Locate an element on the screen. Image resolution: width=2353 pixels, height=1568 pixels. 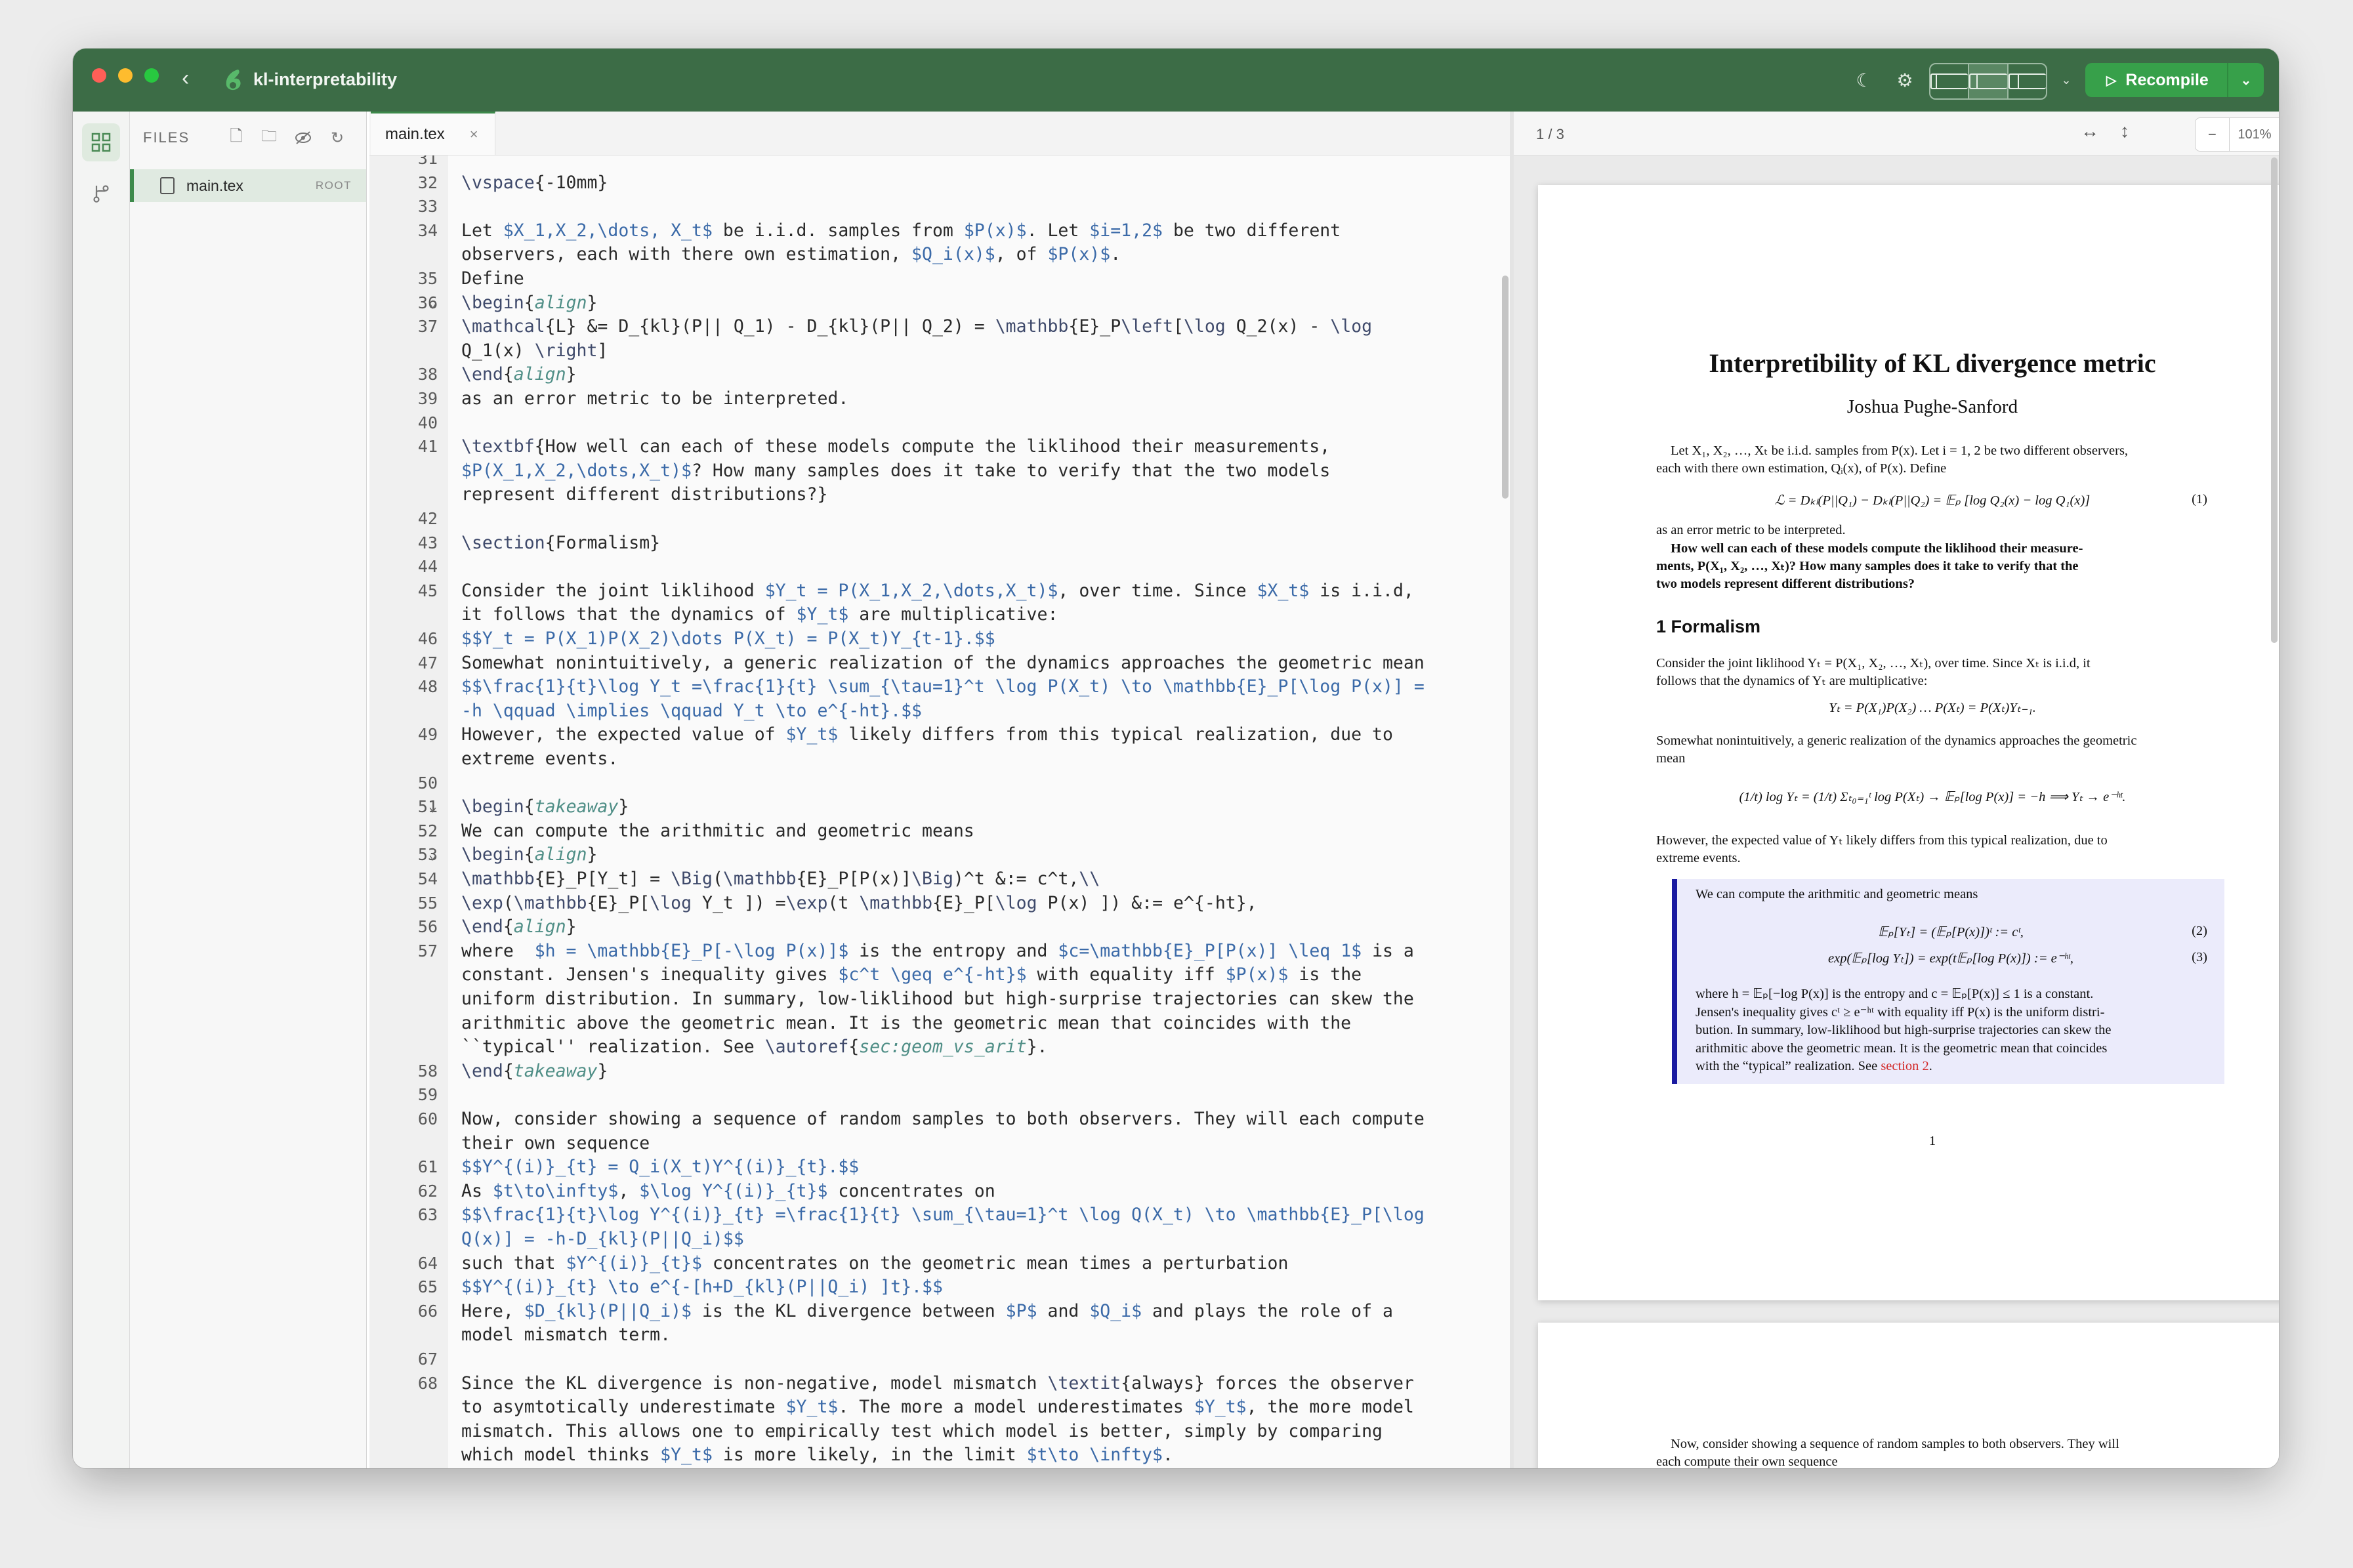
code-line: 38 \end{align} is located at coordinates (939, 374).